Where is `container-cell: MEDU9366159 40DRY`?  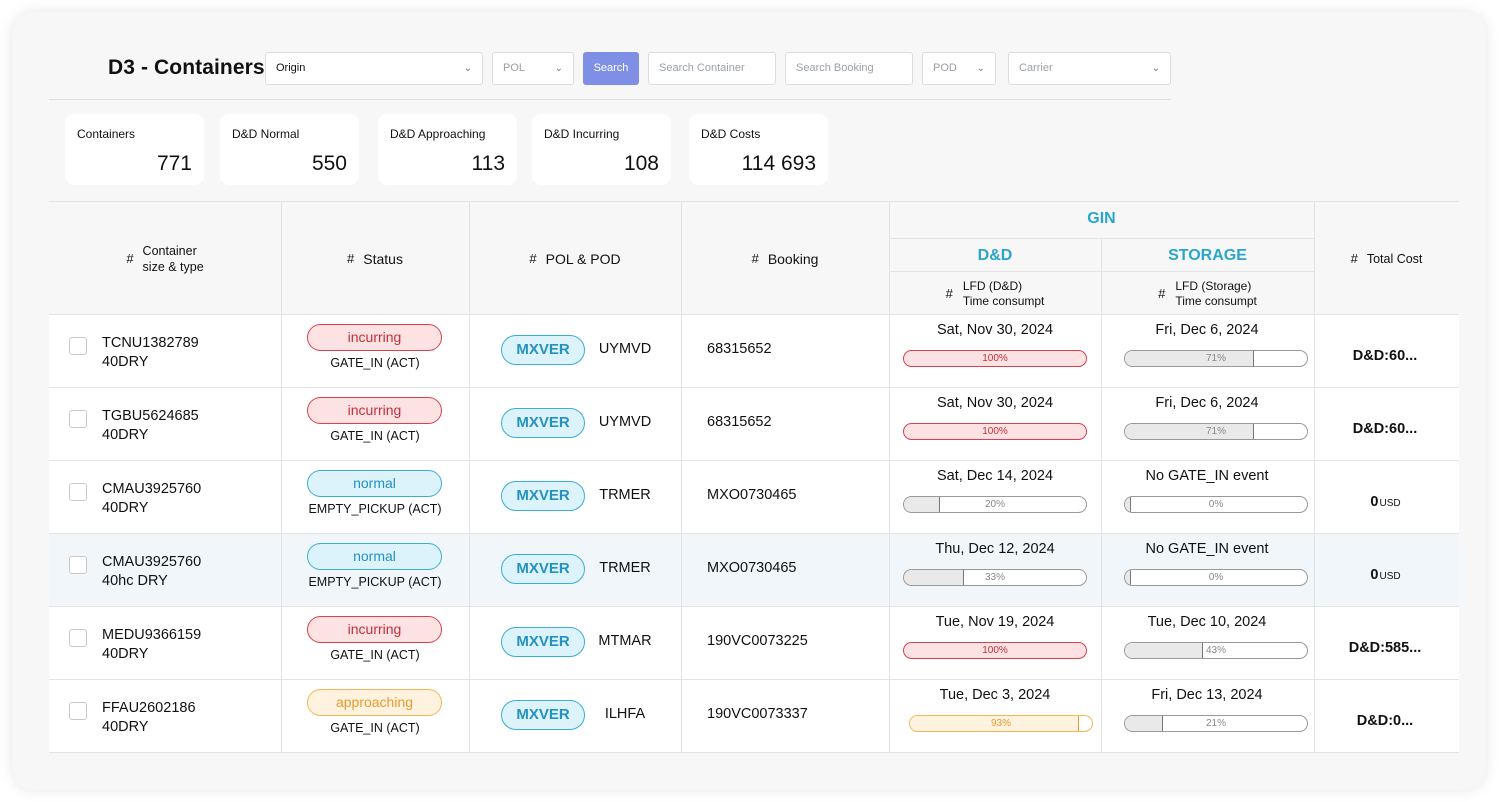
container-cell: MEDU9366159 40DRY is located at coordinates (165, 643).